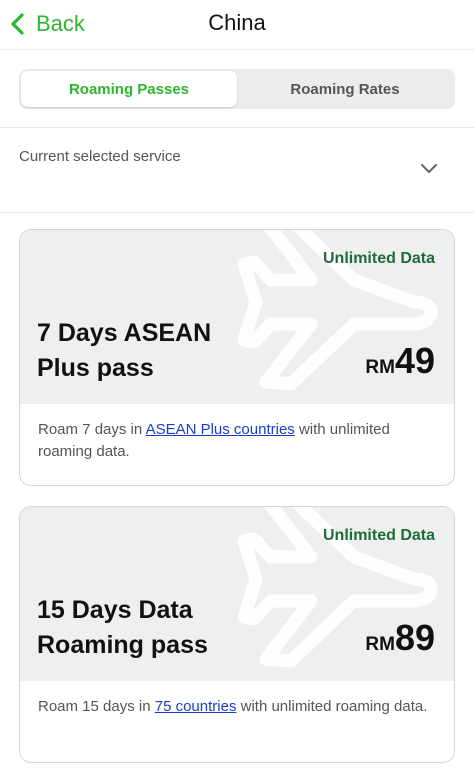  I want to click on description-text: with unlimited roaming data., so click(332, 706).